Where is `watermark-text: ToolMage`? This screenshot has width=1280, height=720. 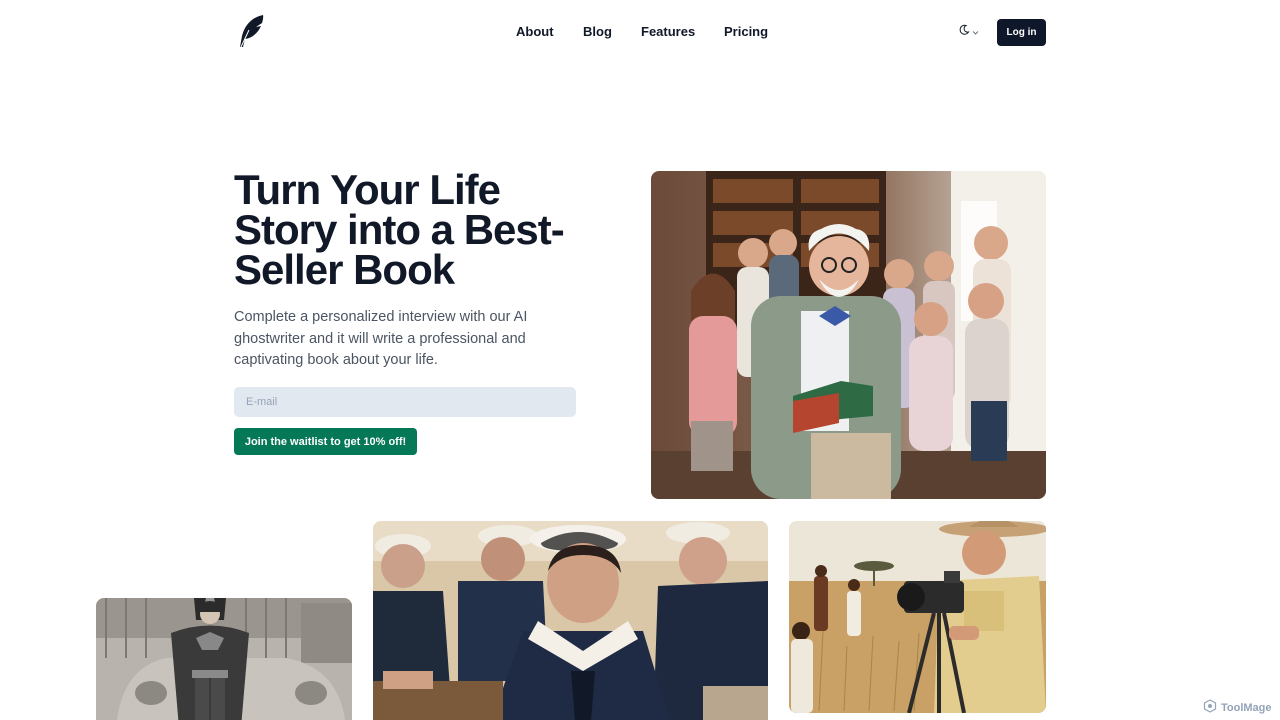
watermark-text: ToolMage is located at coordinates (1246, 707).